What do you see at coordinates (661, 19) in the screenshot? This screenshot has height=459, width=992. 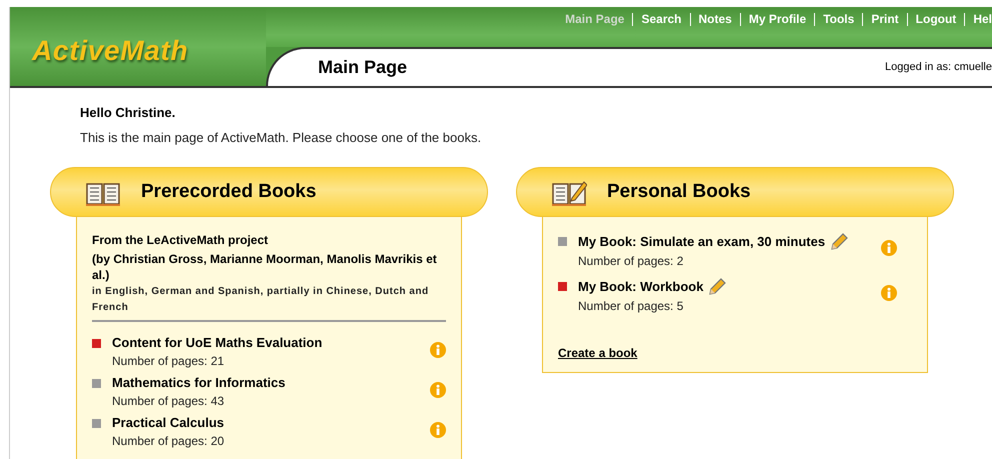 I see `nav-link: Search` at bounding box center [661, 19].